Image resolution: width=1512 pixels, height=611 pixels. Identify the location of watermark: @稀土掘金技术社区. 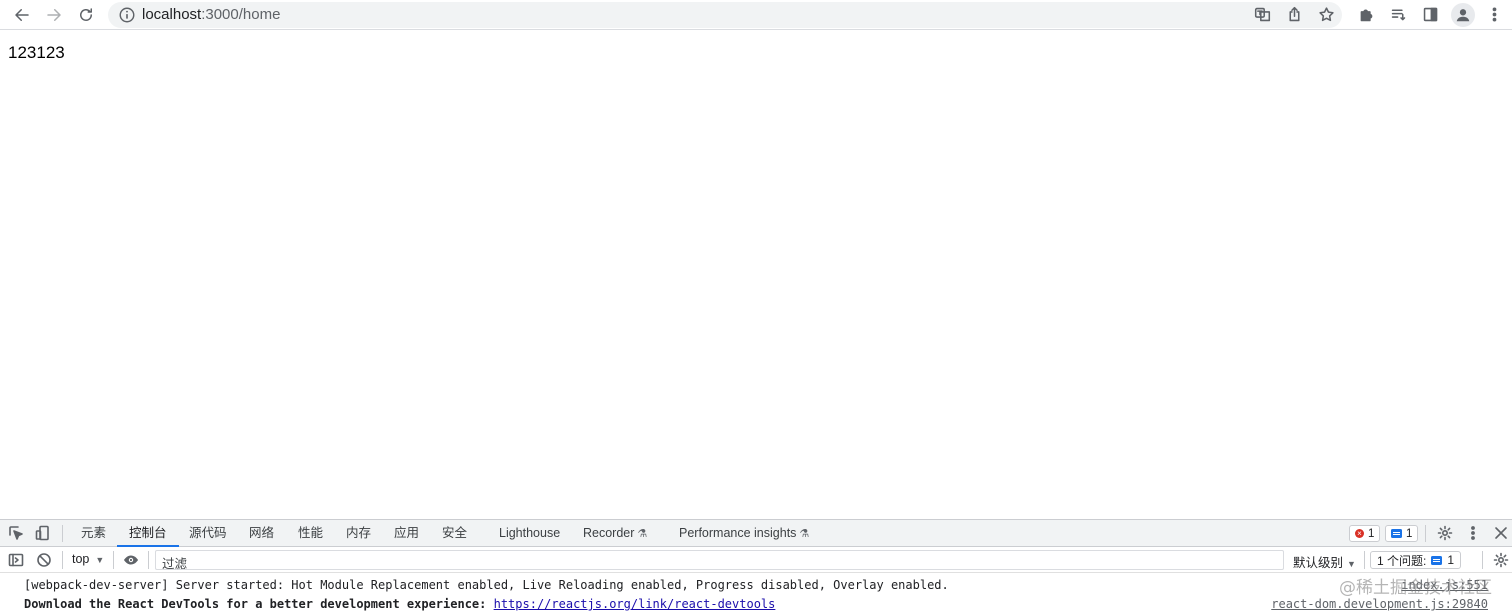
(1415, 588).